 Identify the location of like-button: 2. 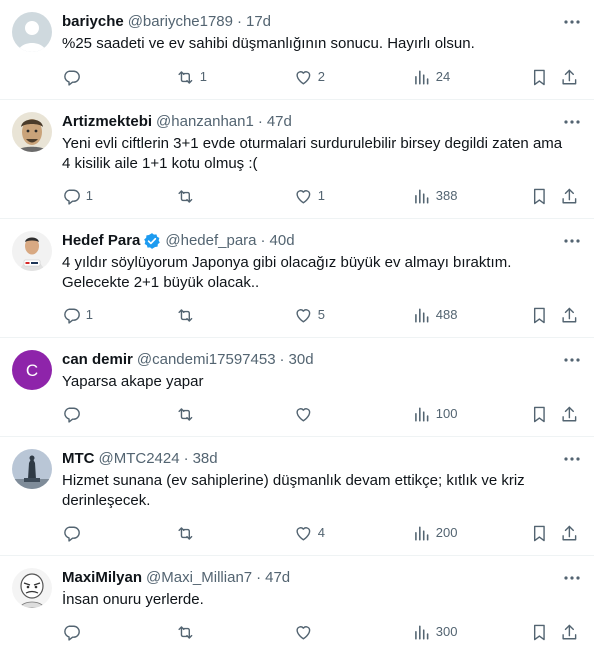
(309, 77).